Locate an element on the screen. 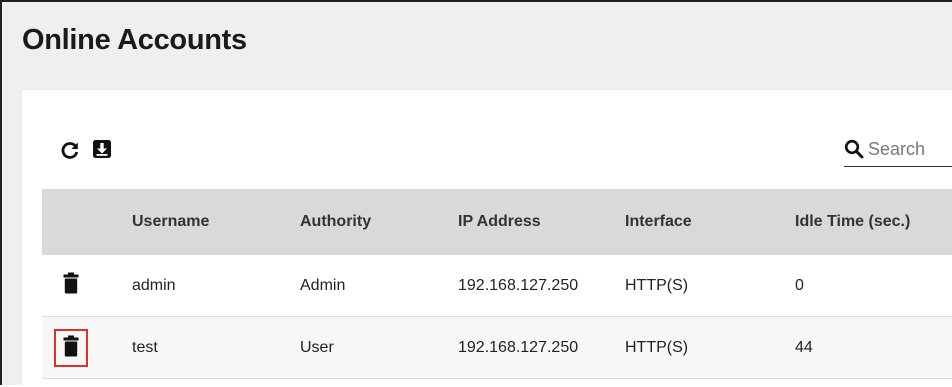 This screenshot has height=387, width=952. delete-button-highlighted is located at coordinates (71, 348).